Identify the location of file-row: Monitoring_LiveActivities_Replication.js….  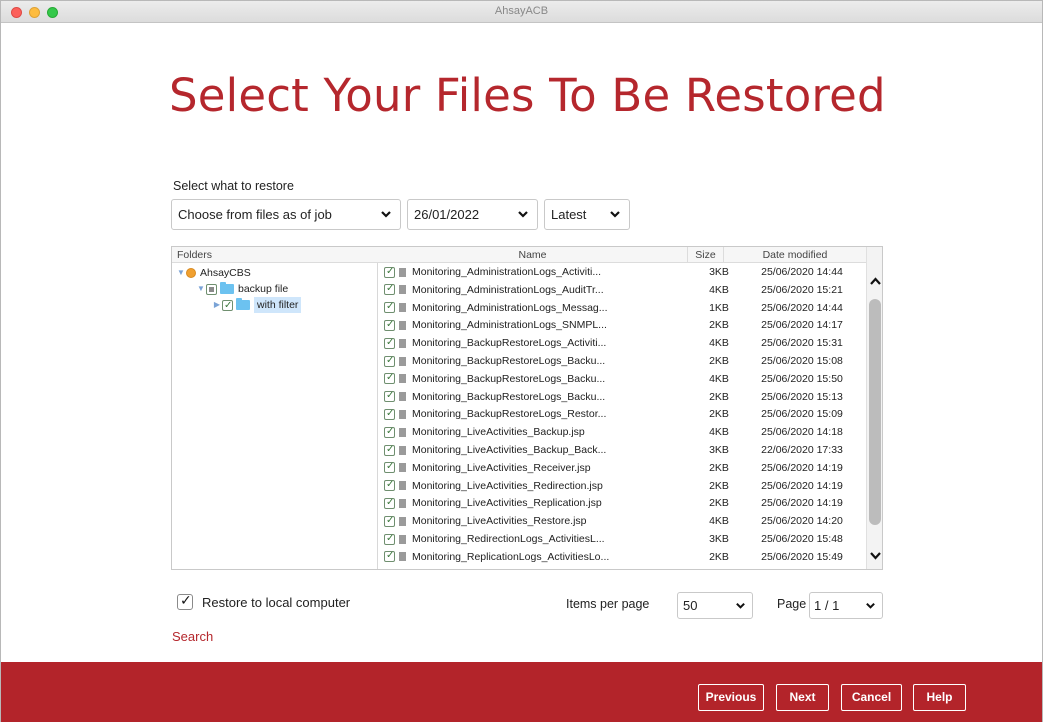
(622, 503).